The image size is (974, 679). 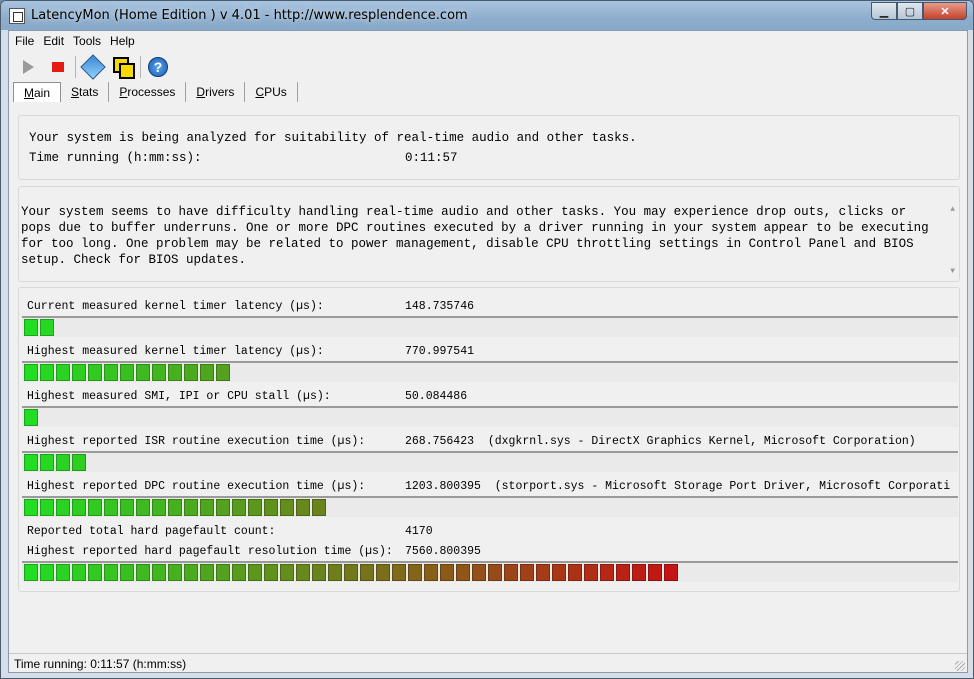 What do you see at coordinates (24, 41) in the screenshot?
I see `menu-file: File` at bounding box center [24, 41].